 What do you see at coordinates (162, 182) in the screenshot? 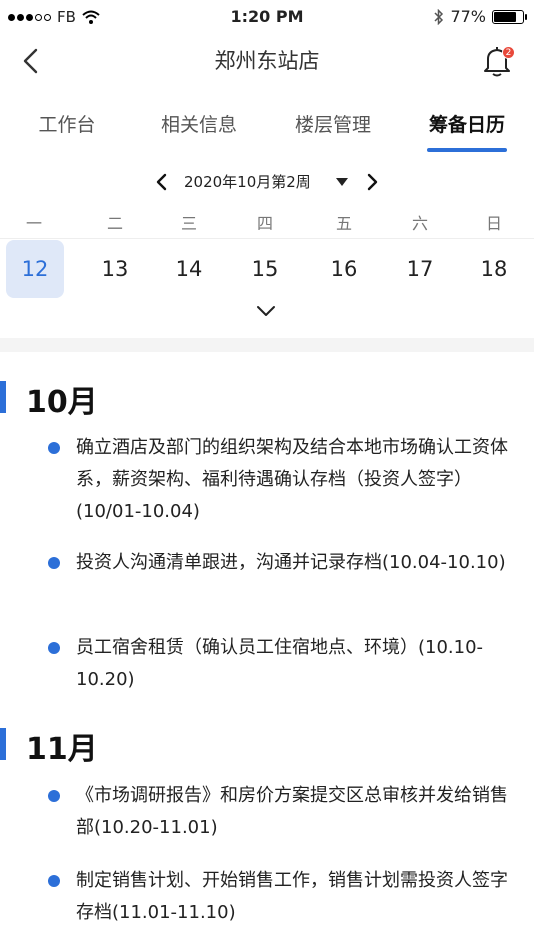
I see `prev-week-chevron-icon` at bounding box center [162, 182].